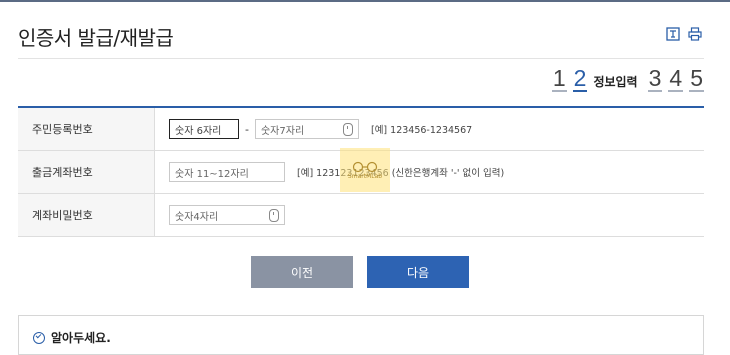 The image size is (730, 355). I want to click on text-size-icon, so click(673, 33).